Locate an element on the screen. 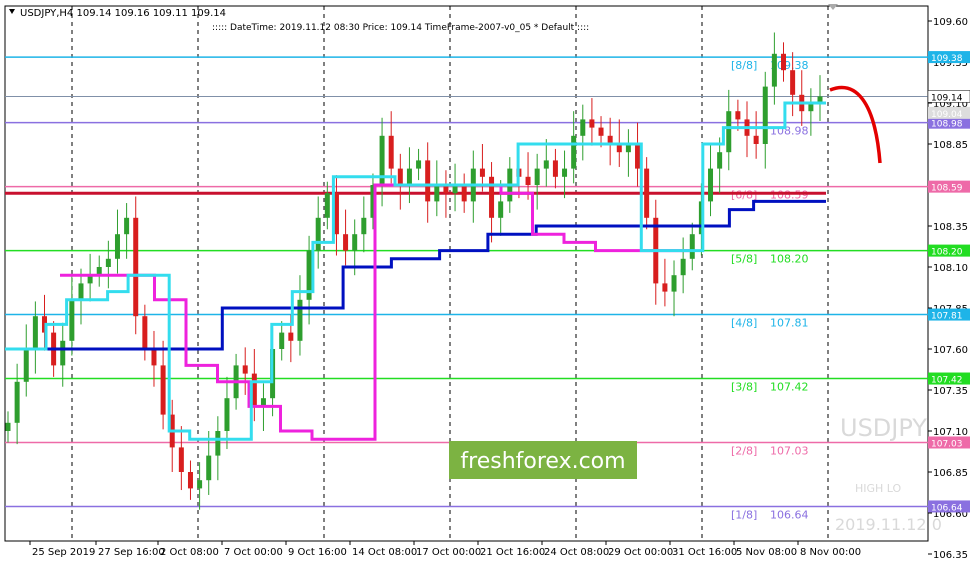 This screenshot has width=970, height=565. level-price-label: 108.20 is located at coordinates (947, 253).